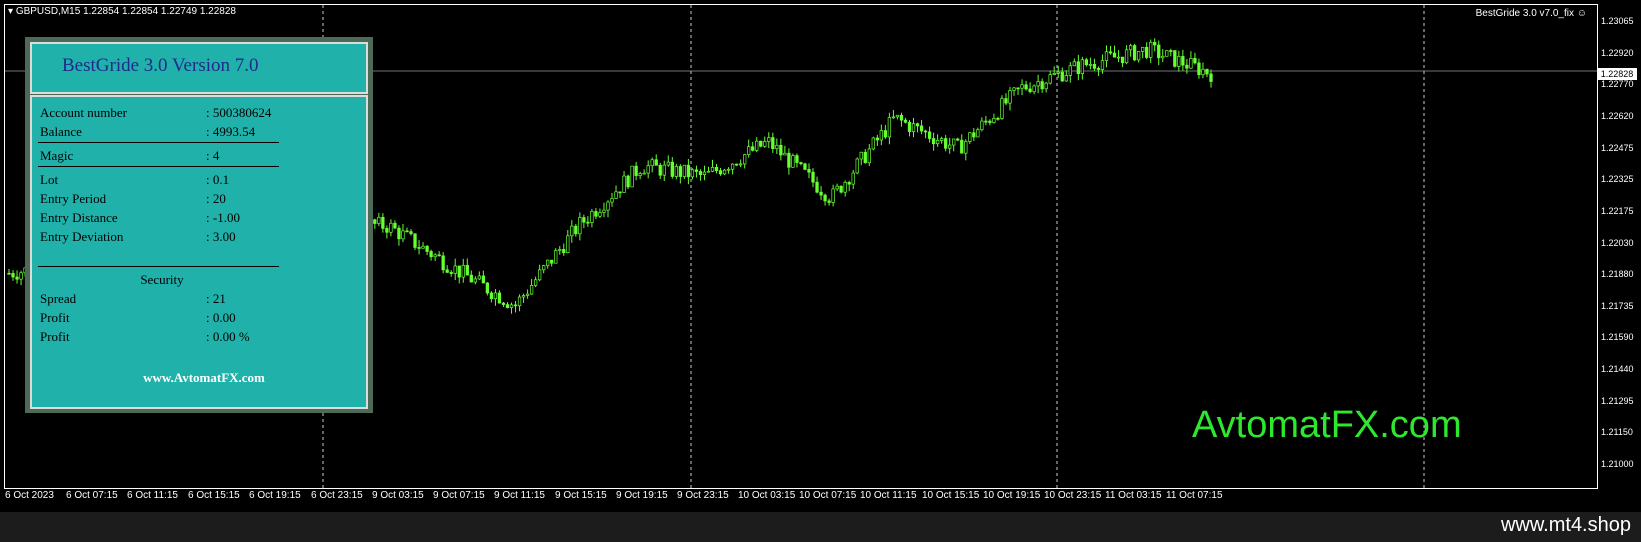 The height and width of the screenshot is (542, 1641). What do you see at coordinates (29, 495) in the screenshot?
I see `time-axis-label: 6 Oct 2023` at bounding box center [29, 495].